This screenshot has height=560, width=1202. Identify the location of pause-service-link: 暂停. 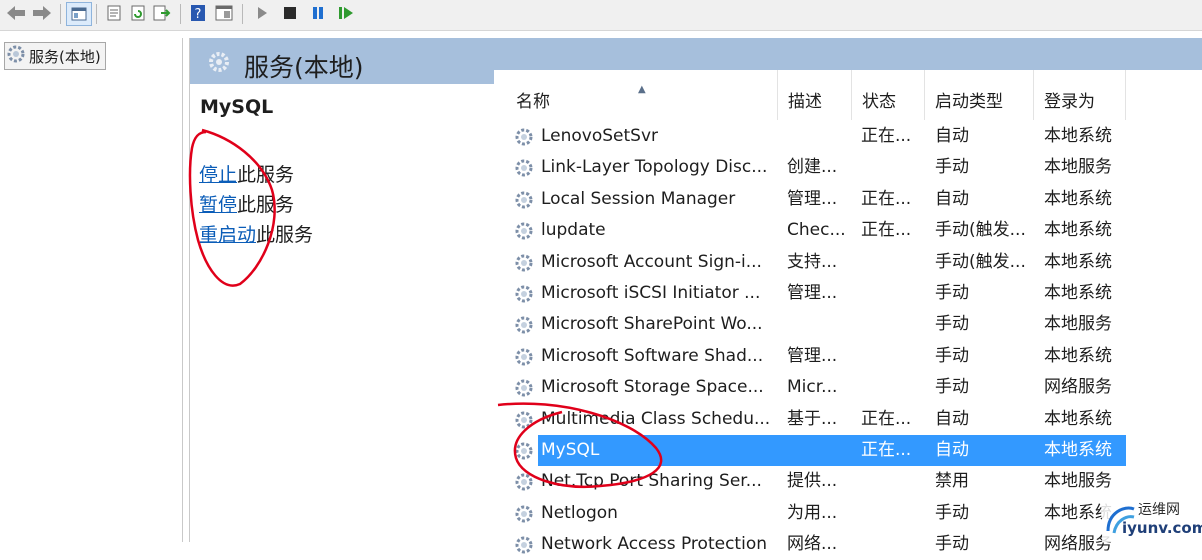
(218, 205).